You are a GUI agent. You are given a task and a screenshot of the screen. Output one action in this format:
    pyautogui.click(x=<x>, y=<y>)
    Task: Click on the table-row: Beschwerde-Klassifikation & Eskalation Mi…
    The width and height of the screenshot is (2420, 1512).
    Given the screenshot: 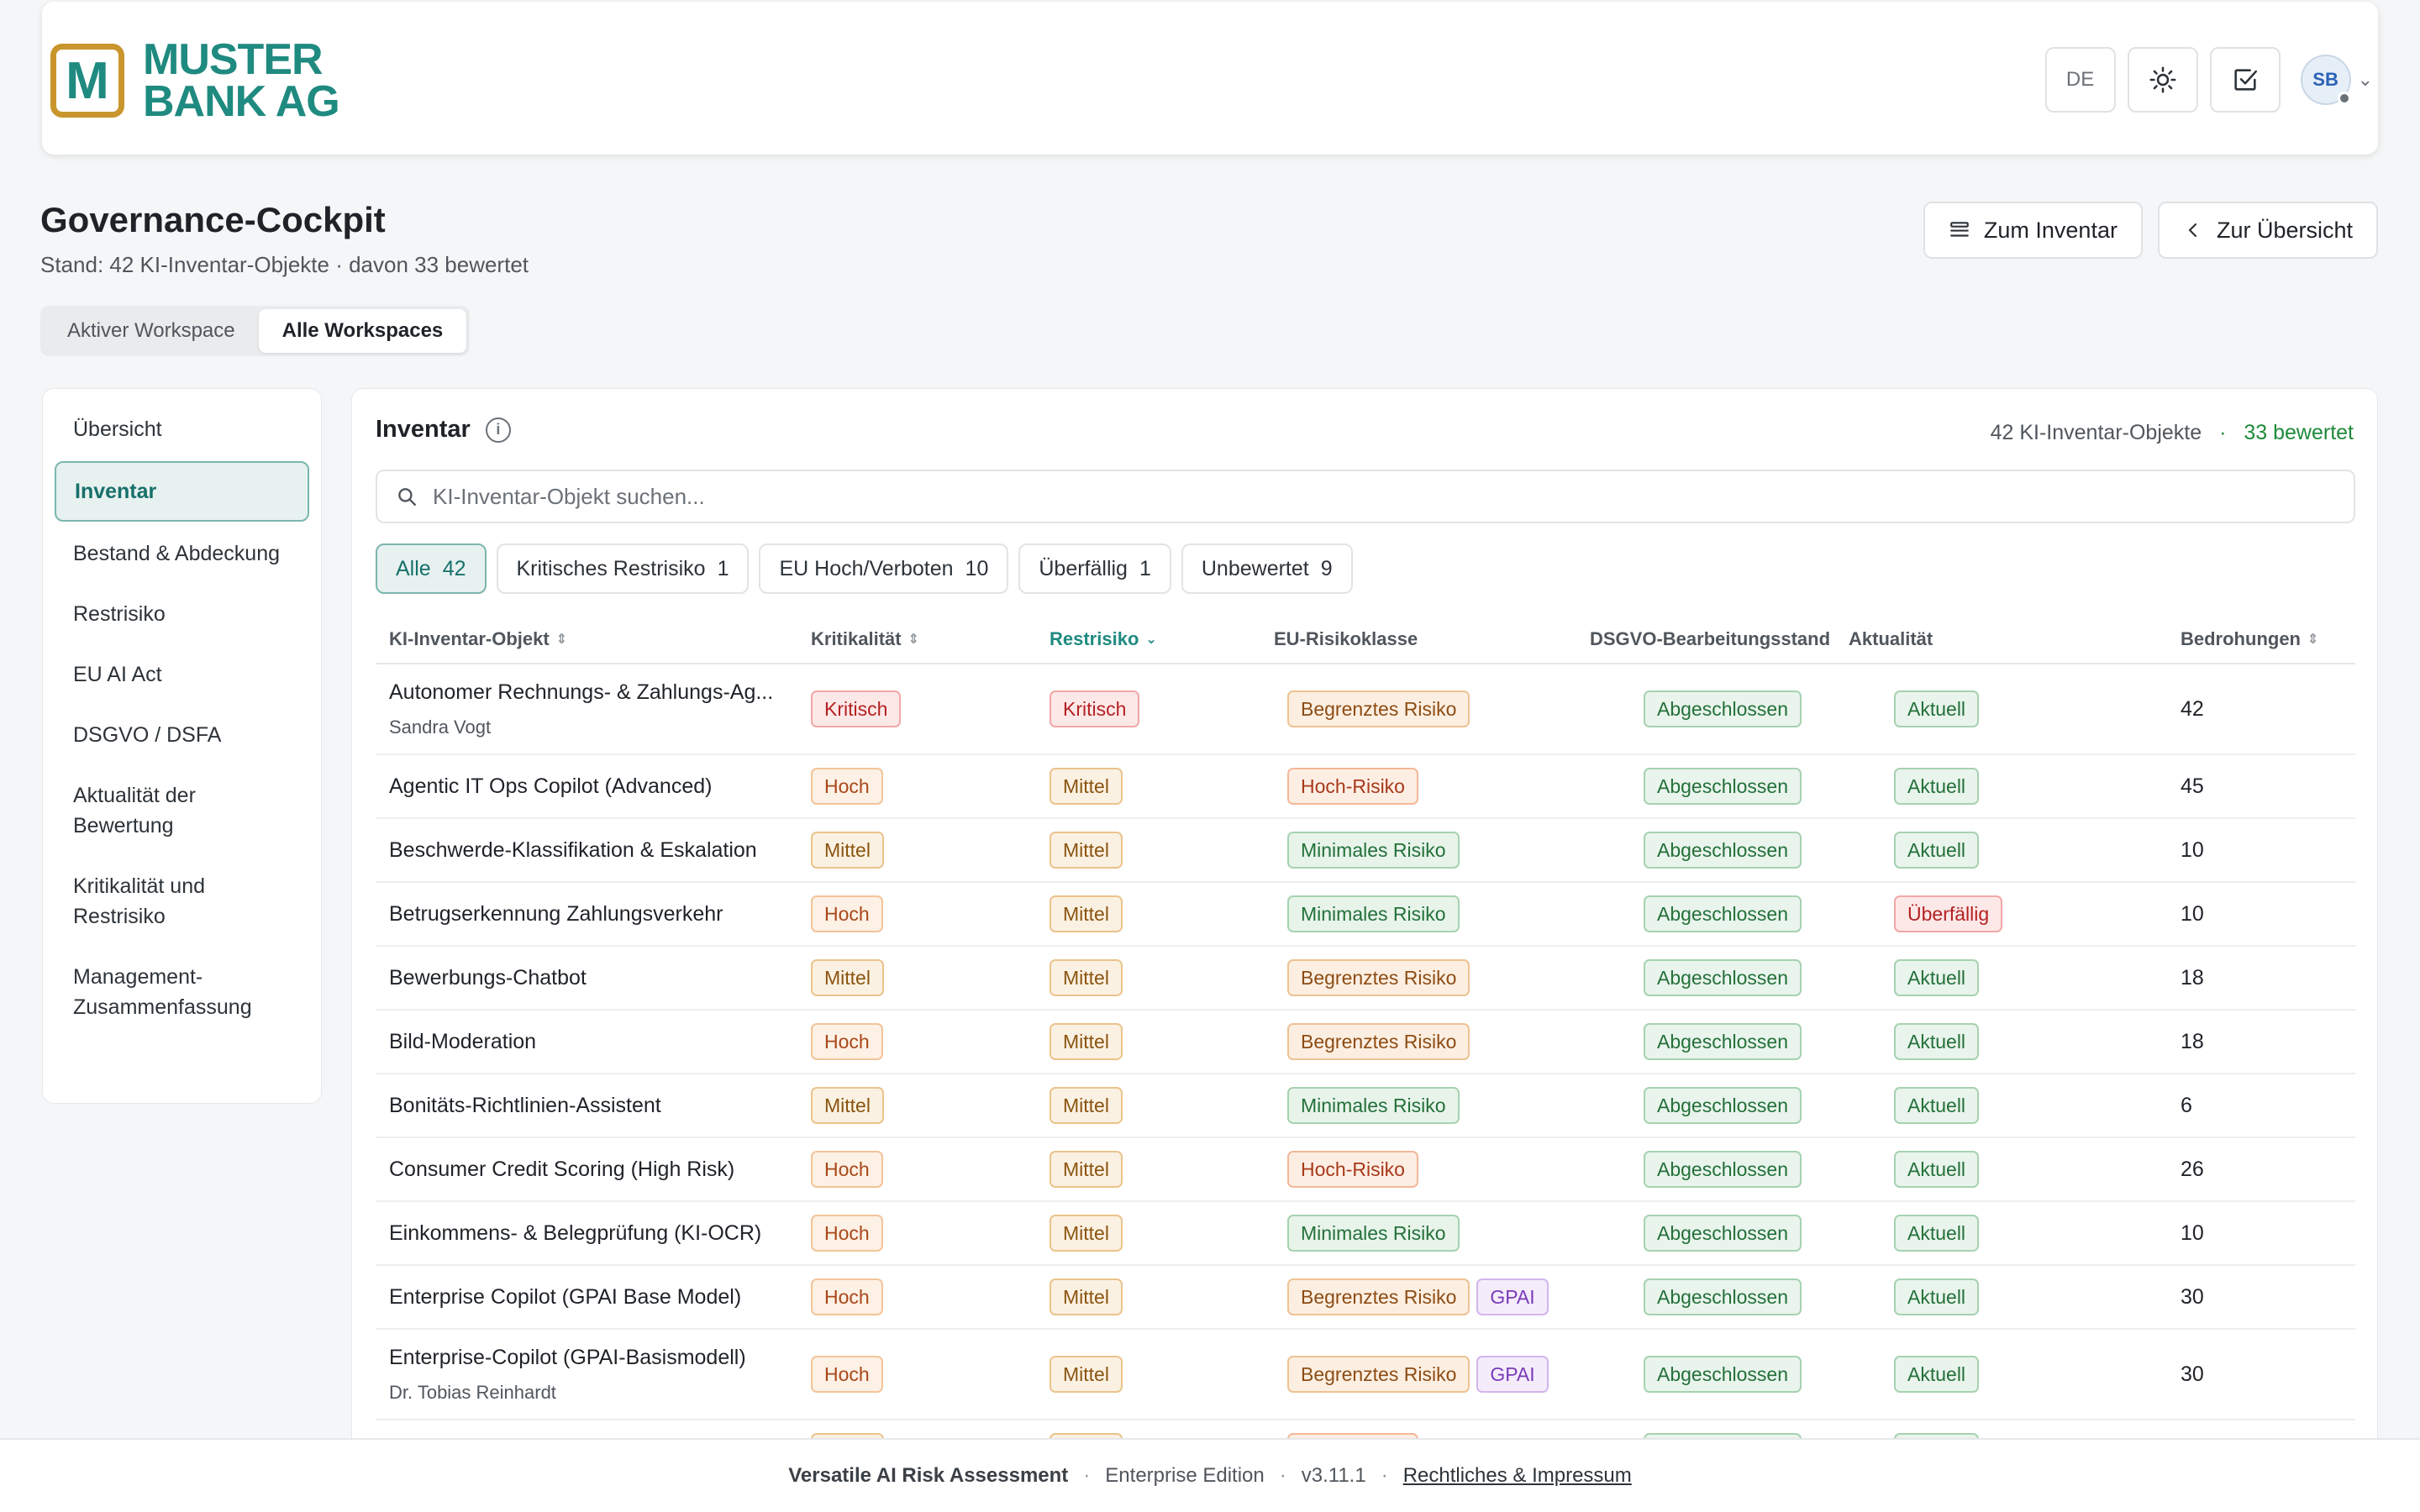 What is the action you would take?
    pyautogui.click(x=1365, y=851)
    